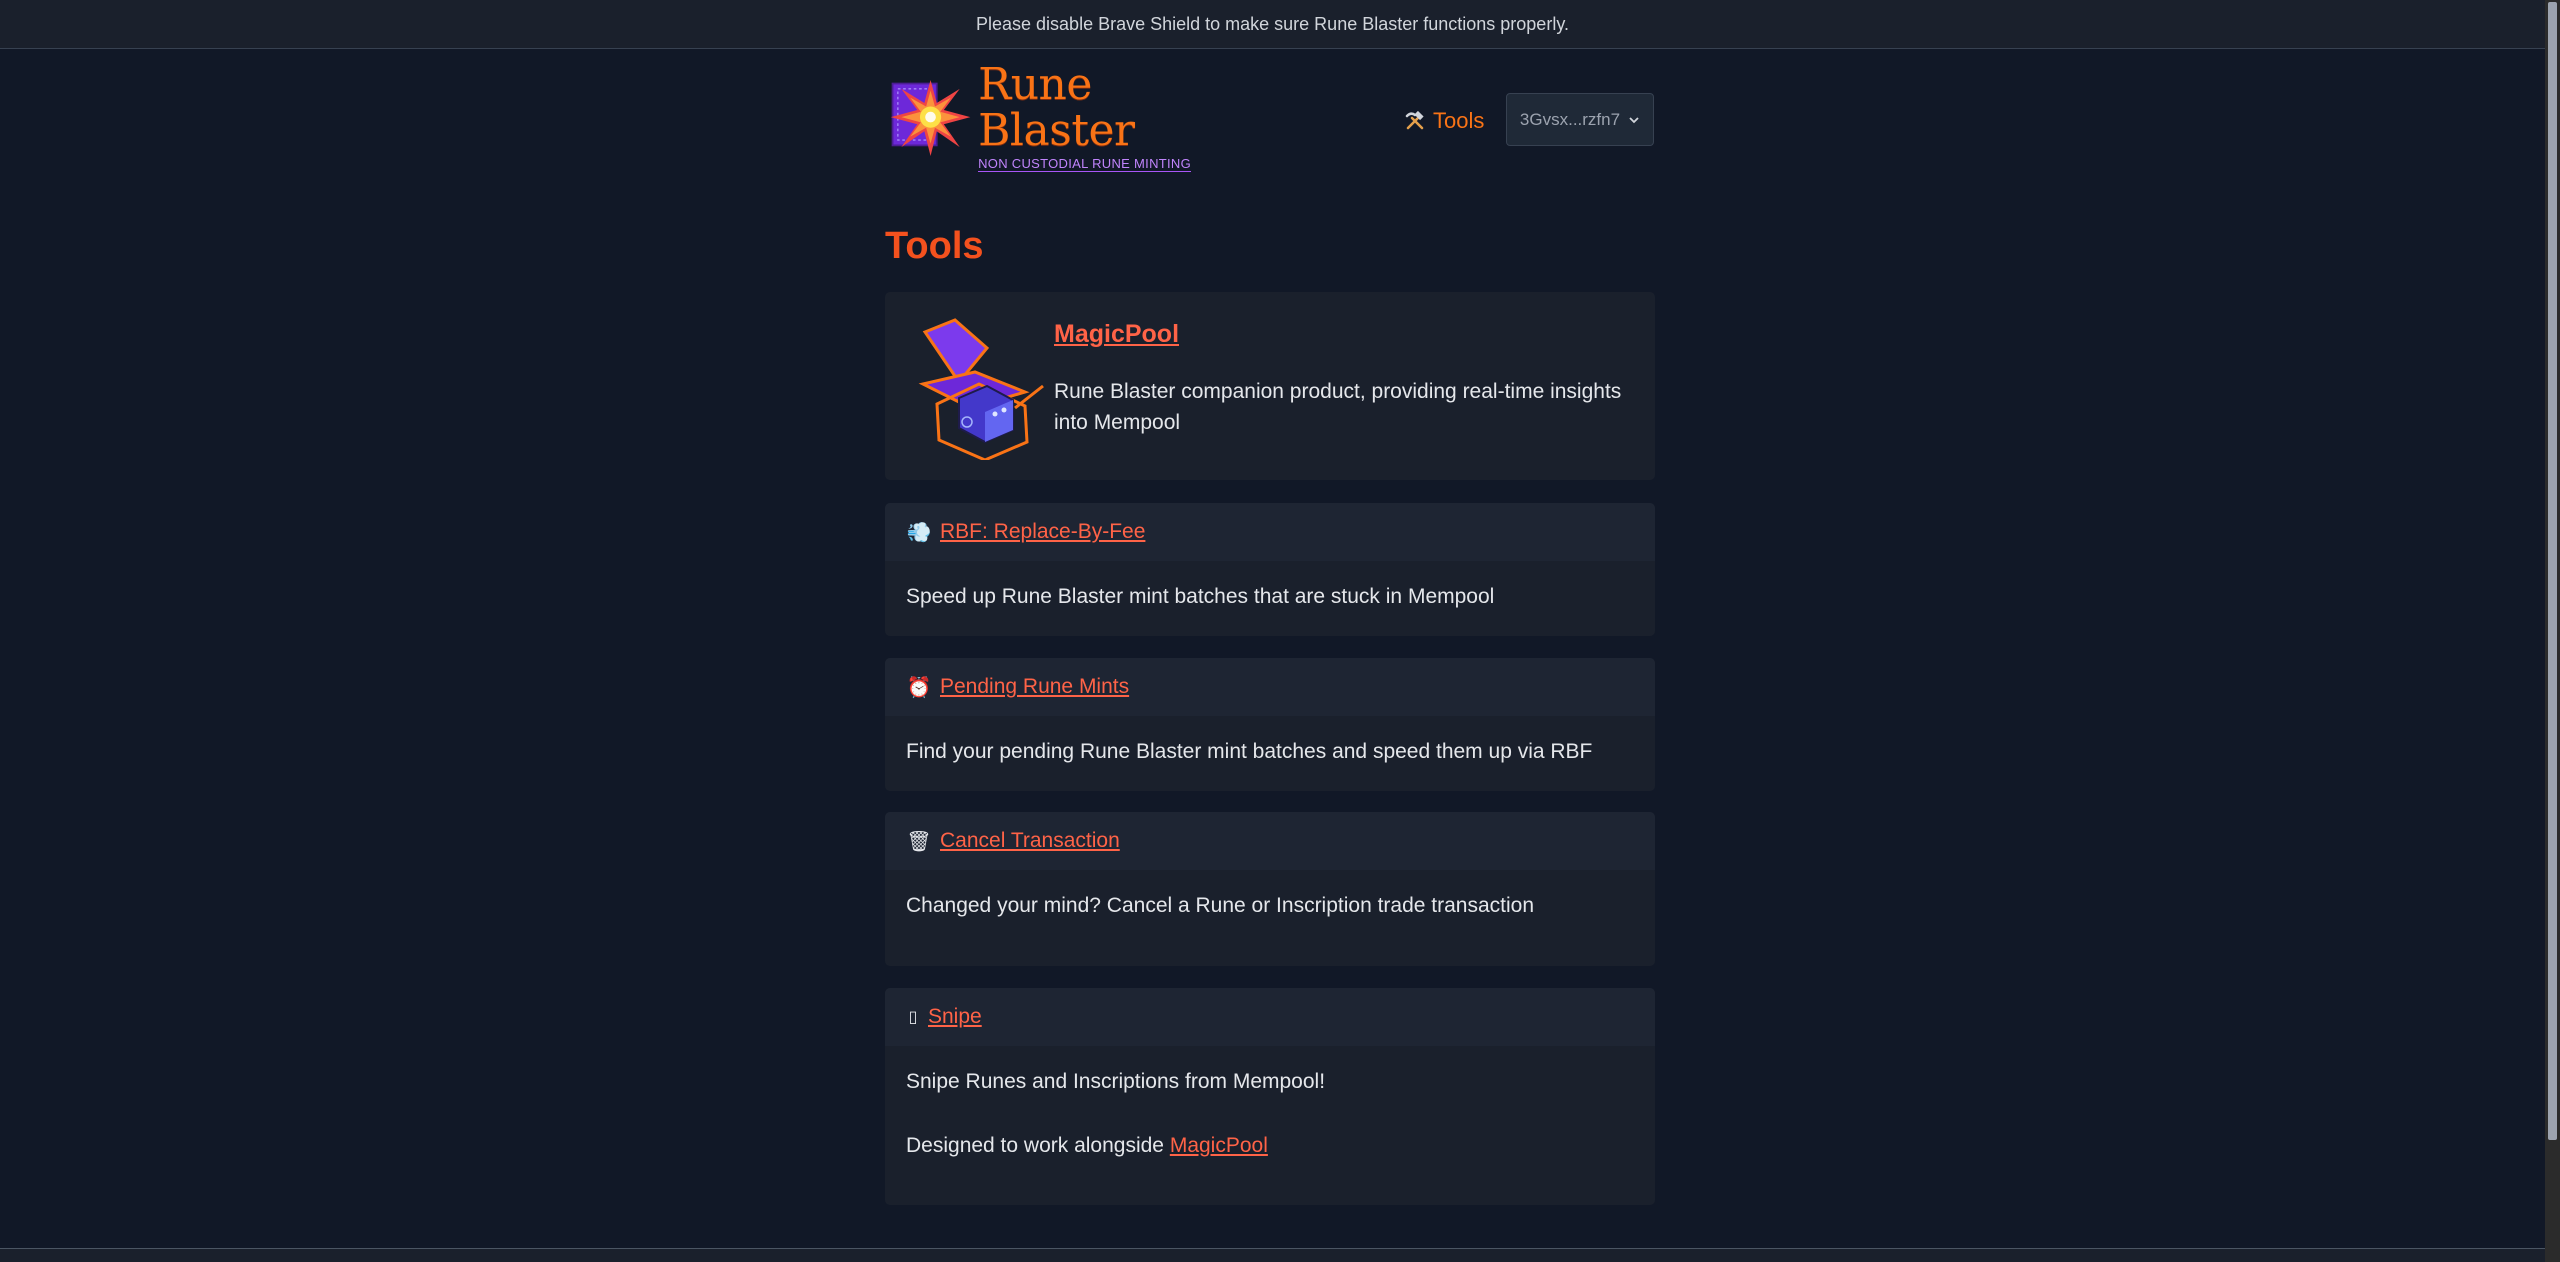 Image resolution: width=2560 pixels, height=1262 pixels. I want to click on snipe-note-text: Designed to work alongside, so click(1038, 1145).